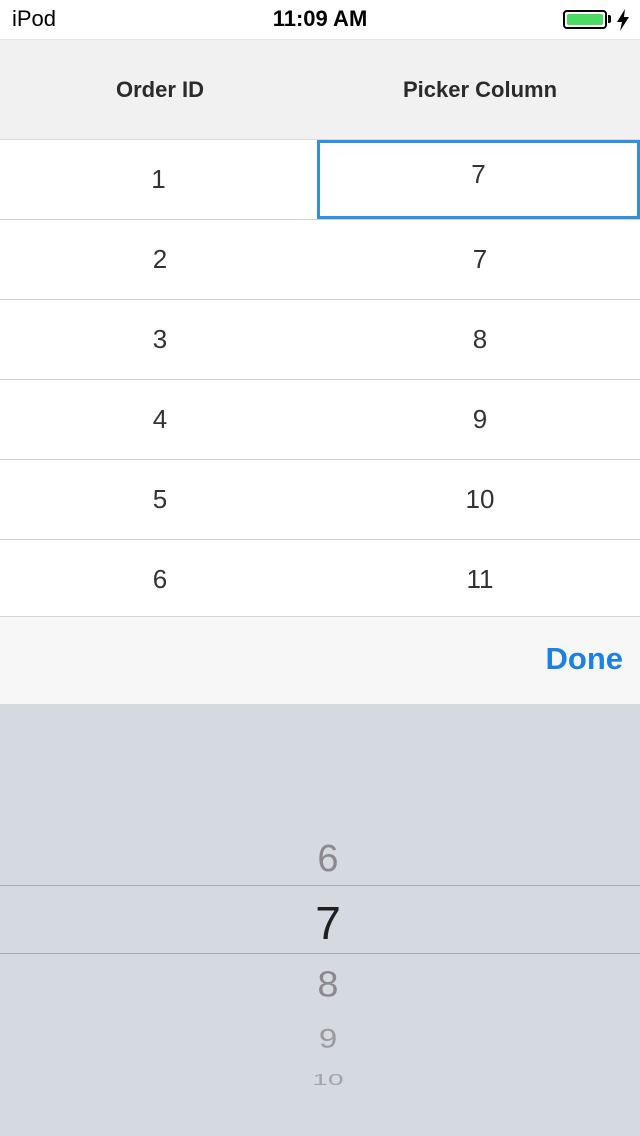 The height and width of the screenshot is (1136, 640). Describe the element at coordinates (158, 179) in the screenshot. I see `cell-order-id: 1` at that location.